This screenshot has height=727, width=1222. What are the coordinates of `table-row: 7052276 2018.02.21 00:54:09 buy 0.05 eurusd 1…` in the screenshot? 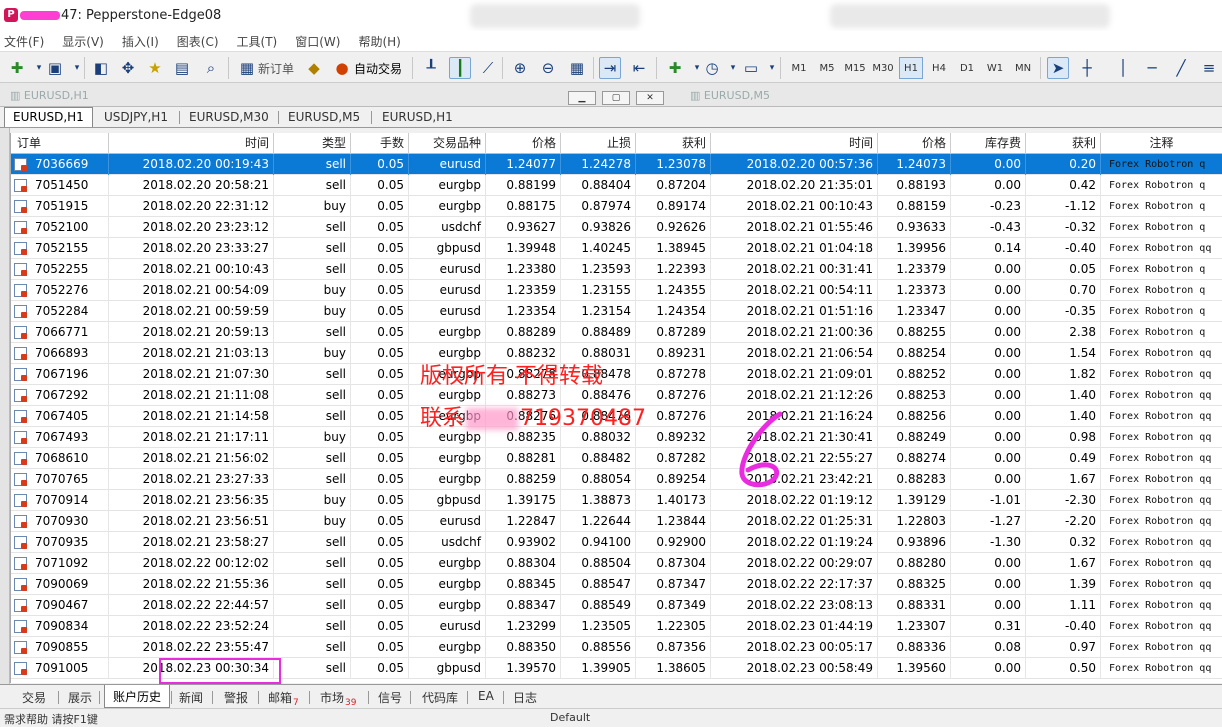 It's located at (616, 290).